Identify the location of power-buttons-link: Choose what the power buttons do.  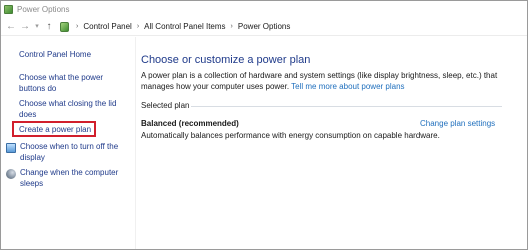
(74, 83).